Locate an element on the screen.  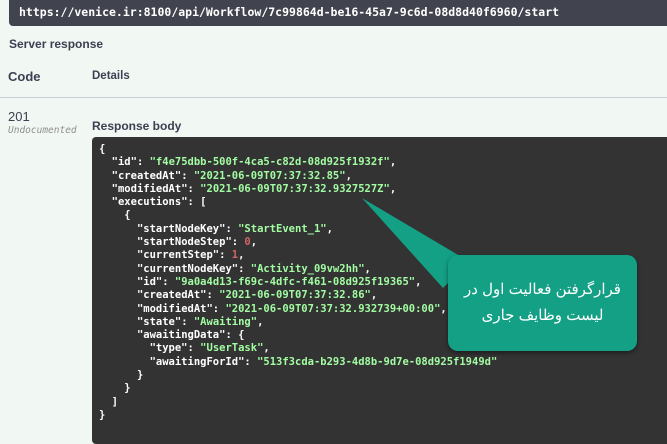
json-string: "UserTask" is located at coordinates (232, 348).